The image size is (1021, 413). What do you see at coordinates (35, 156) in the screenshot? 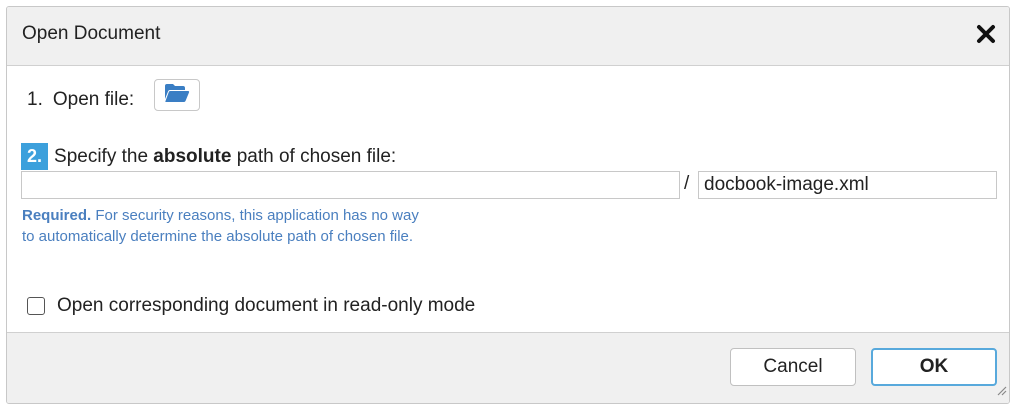
I see `step2-number-badge: 2.` at bounding box center [35, 156].